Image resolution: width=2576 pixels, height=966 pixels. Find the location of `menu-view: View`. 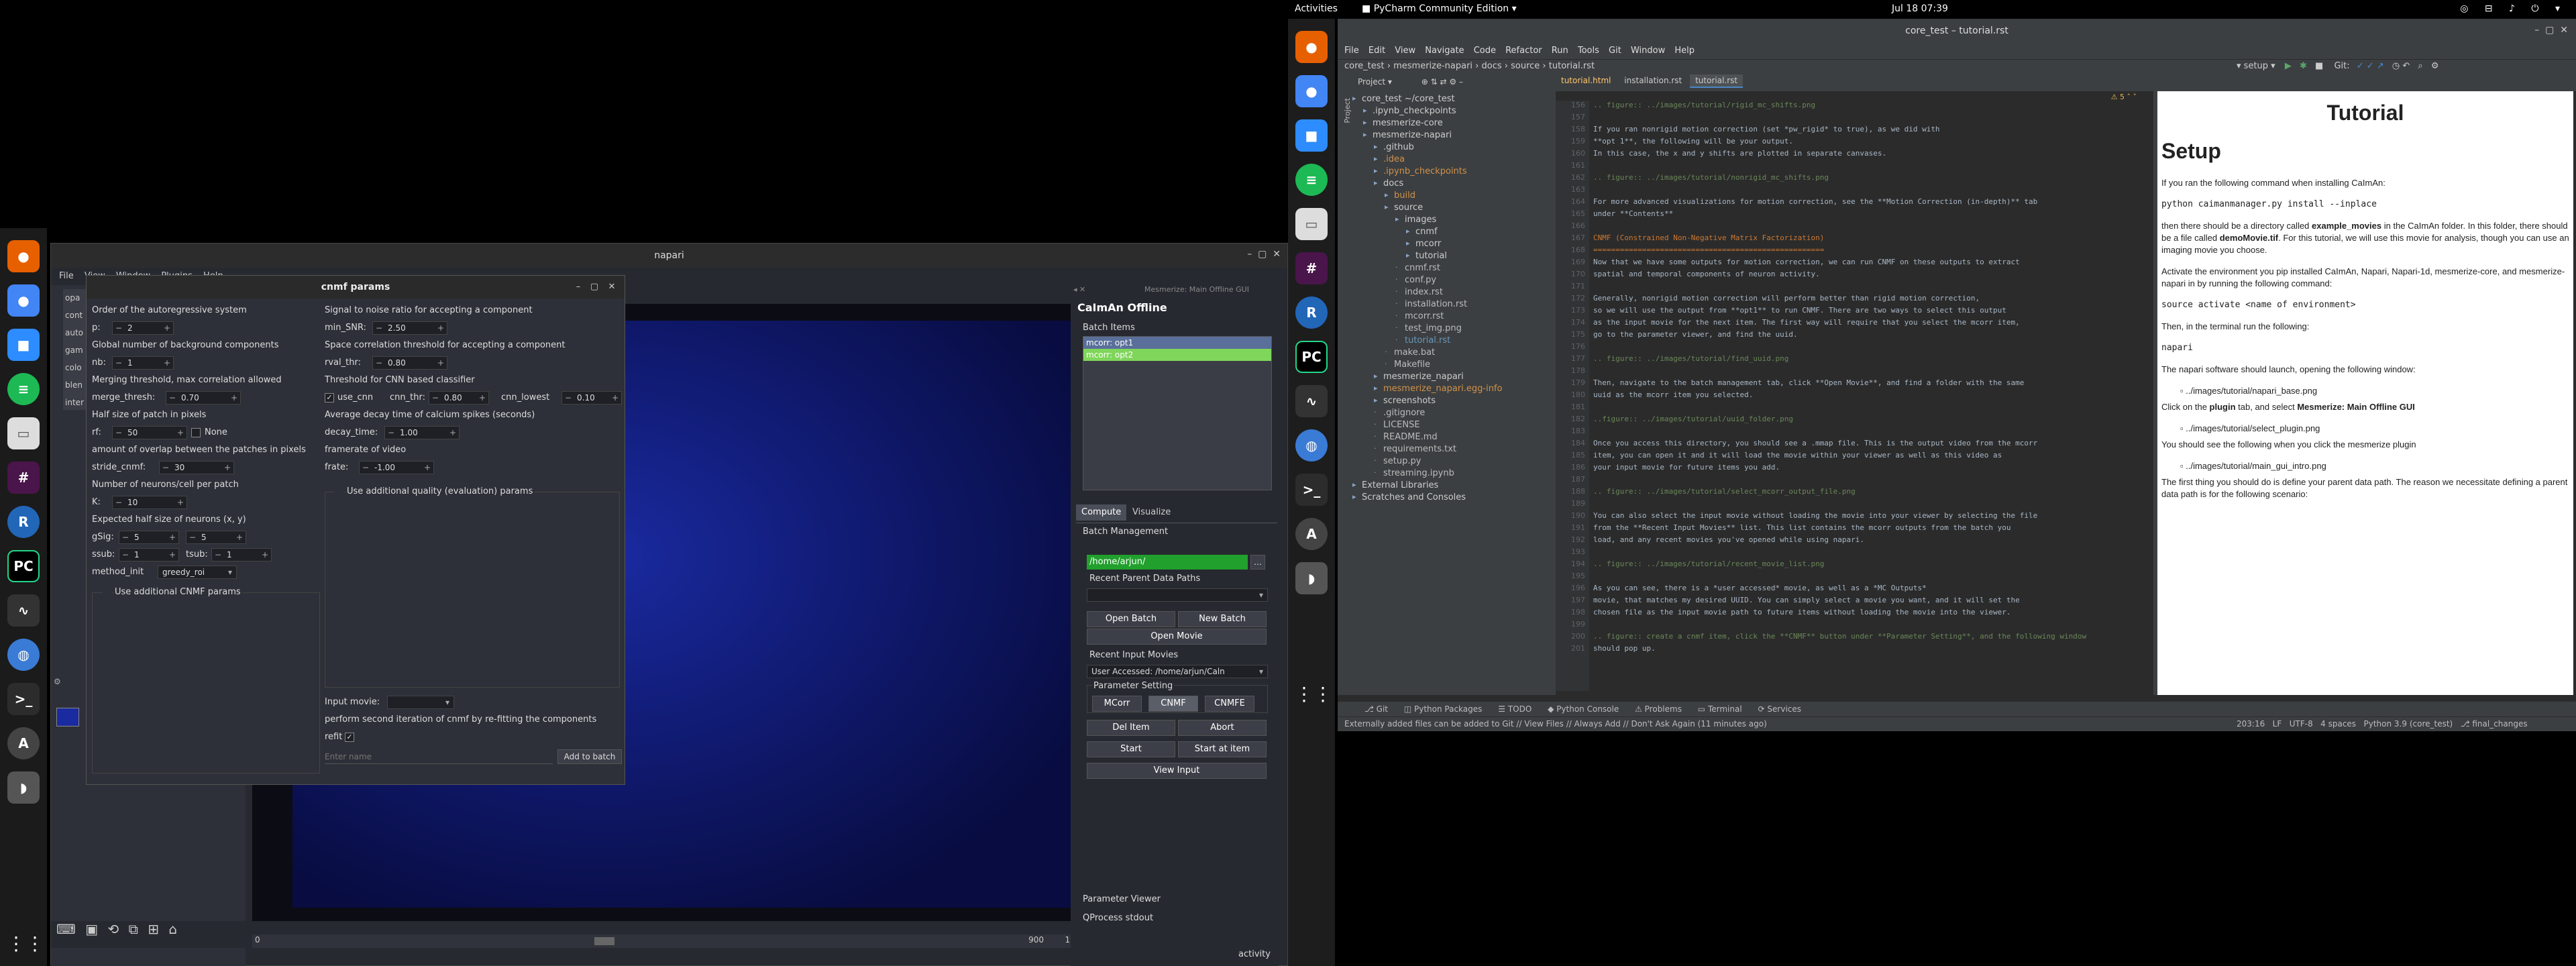

menu-view: View is located at coordinates (1405, 51).